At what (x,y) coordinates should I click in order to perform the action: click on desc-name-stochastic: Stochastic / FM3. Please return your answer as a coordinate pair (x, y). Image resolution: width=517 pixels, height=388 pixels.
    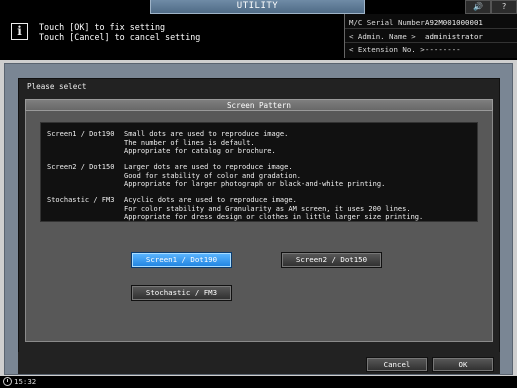
    Looking at the image, I should click on (81, 200).